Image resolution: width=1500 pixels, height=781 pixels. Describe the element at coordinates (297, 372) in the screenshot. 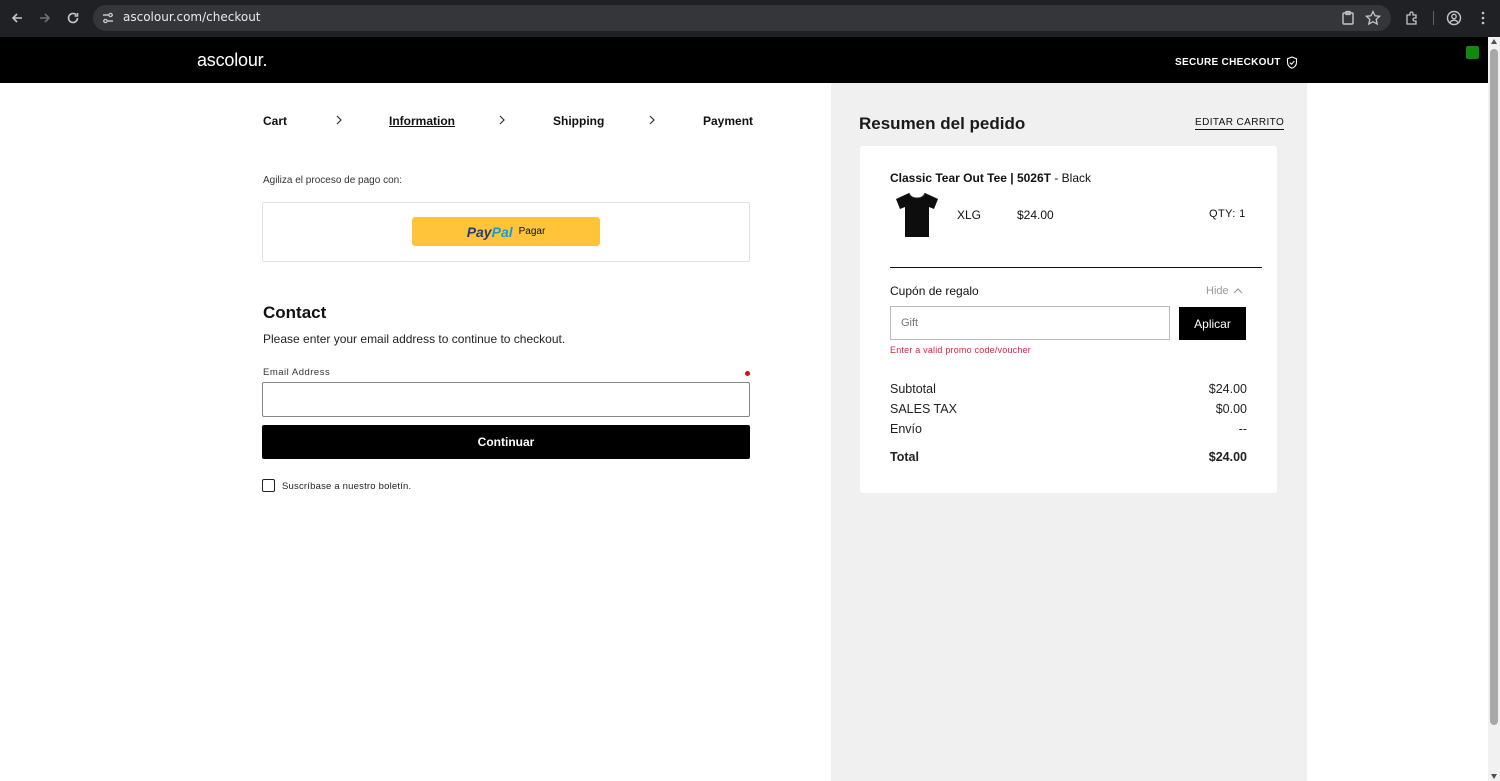

I see `email-label: Email Address` at that location.